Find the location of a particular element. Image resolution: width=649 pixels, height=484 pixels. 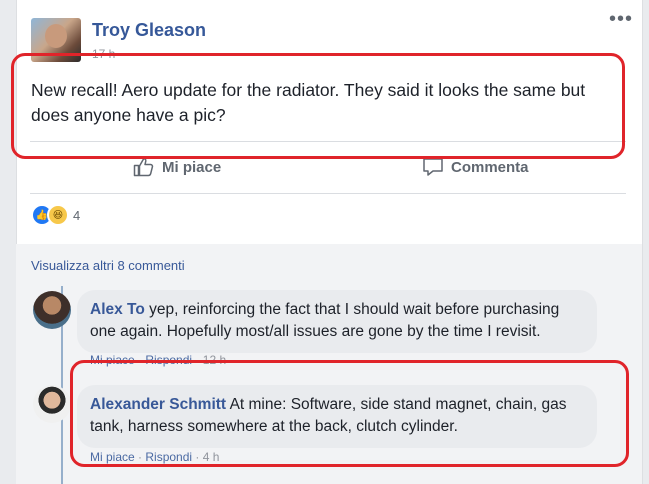

comment-button: Commenta is located at coordinates (475, 167).